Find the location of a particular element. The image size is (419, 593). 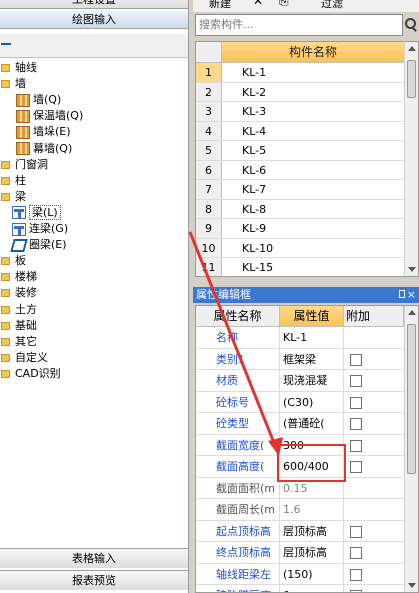

component-name-cell: KL-5 is located at coordinates (313, 150).